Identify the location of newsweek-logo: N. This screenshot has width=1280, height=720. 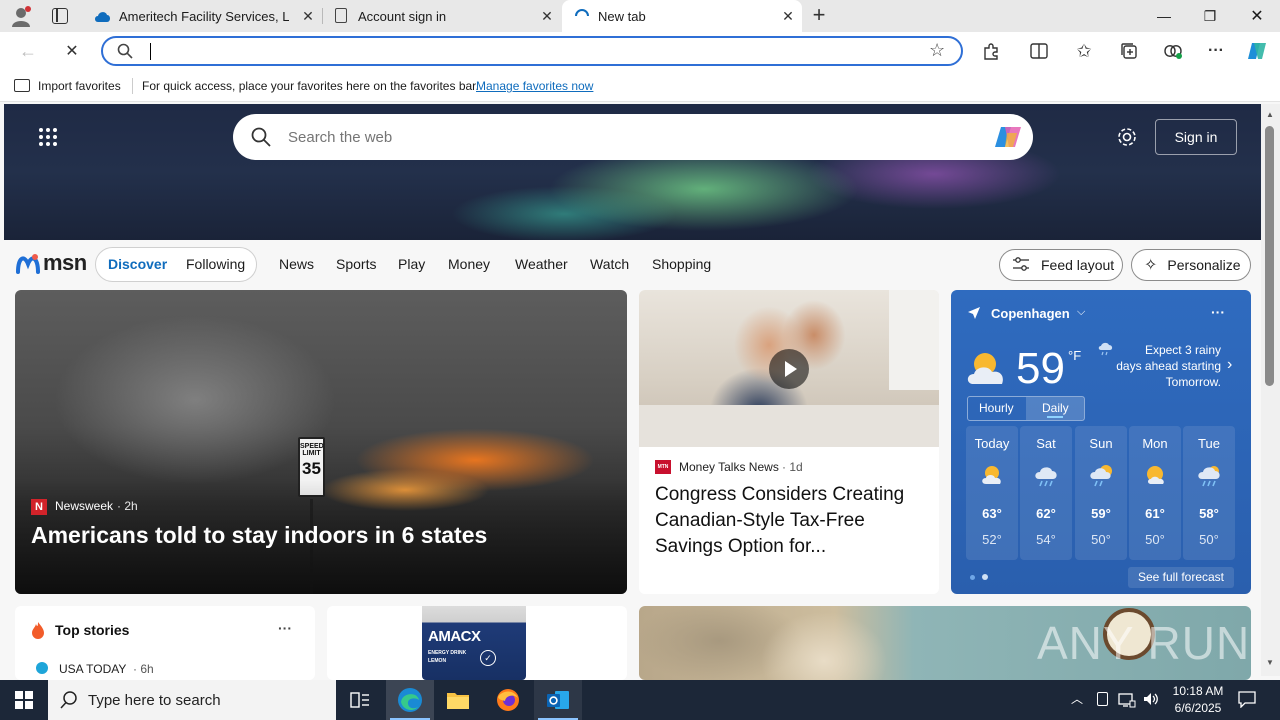
(39, 507).